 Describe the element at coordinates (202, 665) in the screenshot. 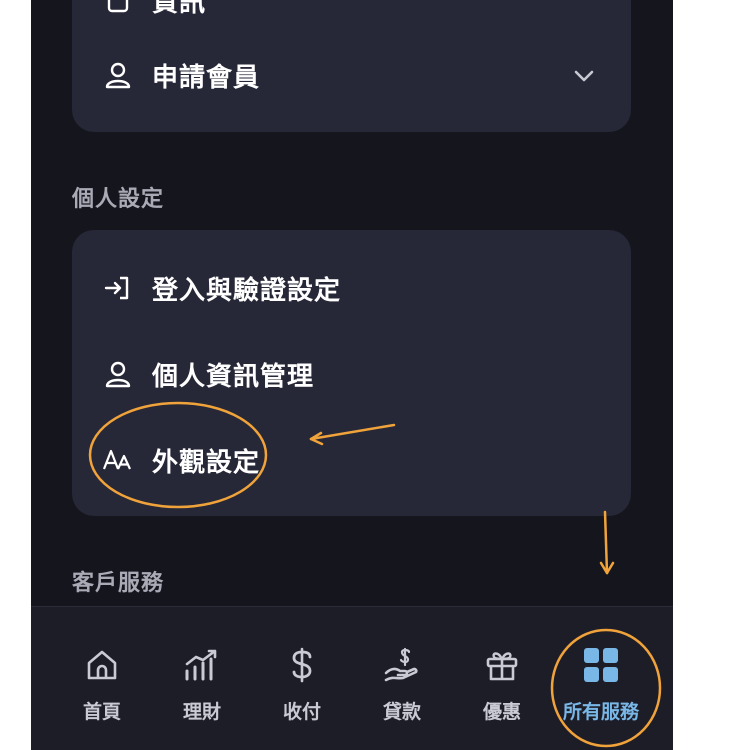

I see `chart-icon` at that location.